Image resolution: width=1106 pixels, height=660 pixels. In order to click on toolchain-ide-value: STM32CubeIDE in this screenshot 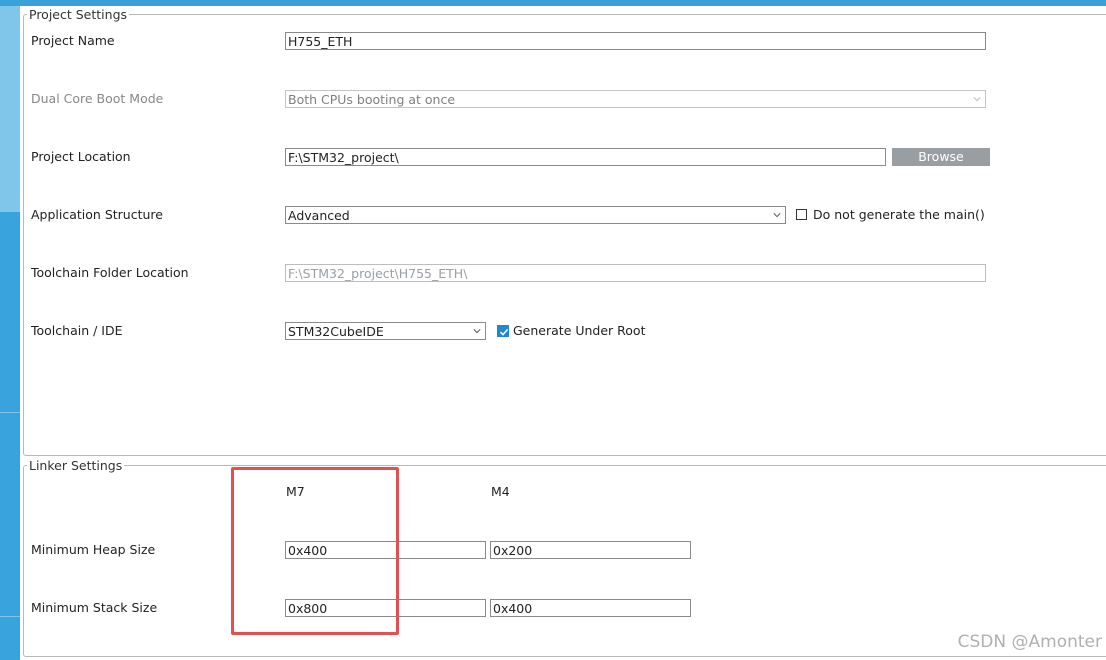, I will do `click(336, 331)`.